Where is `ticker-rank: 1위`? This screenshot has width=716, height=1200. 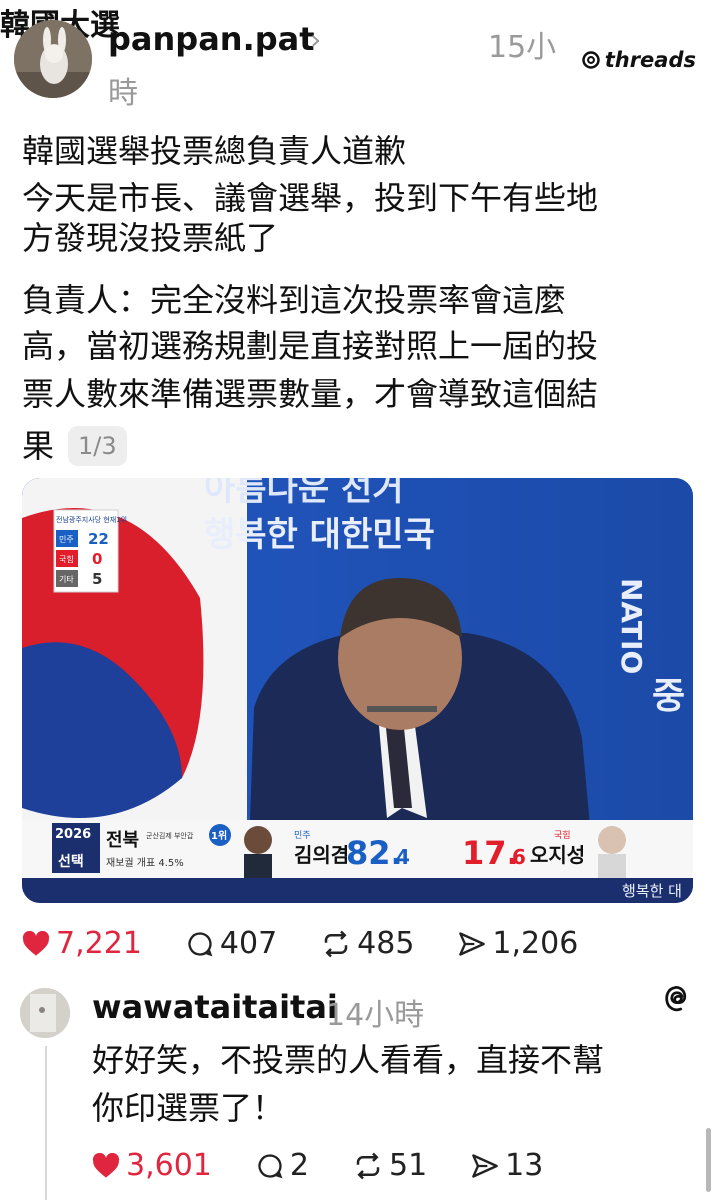 ticker-rank: 1위 is located at coordinates (219, 835).